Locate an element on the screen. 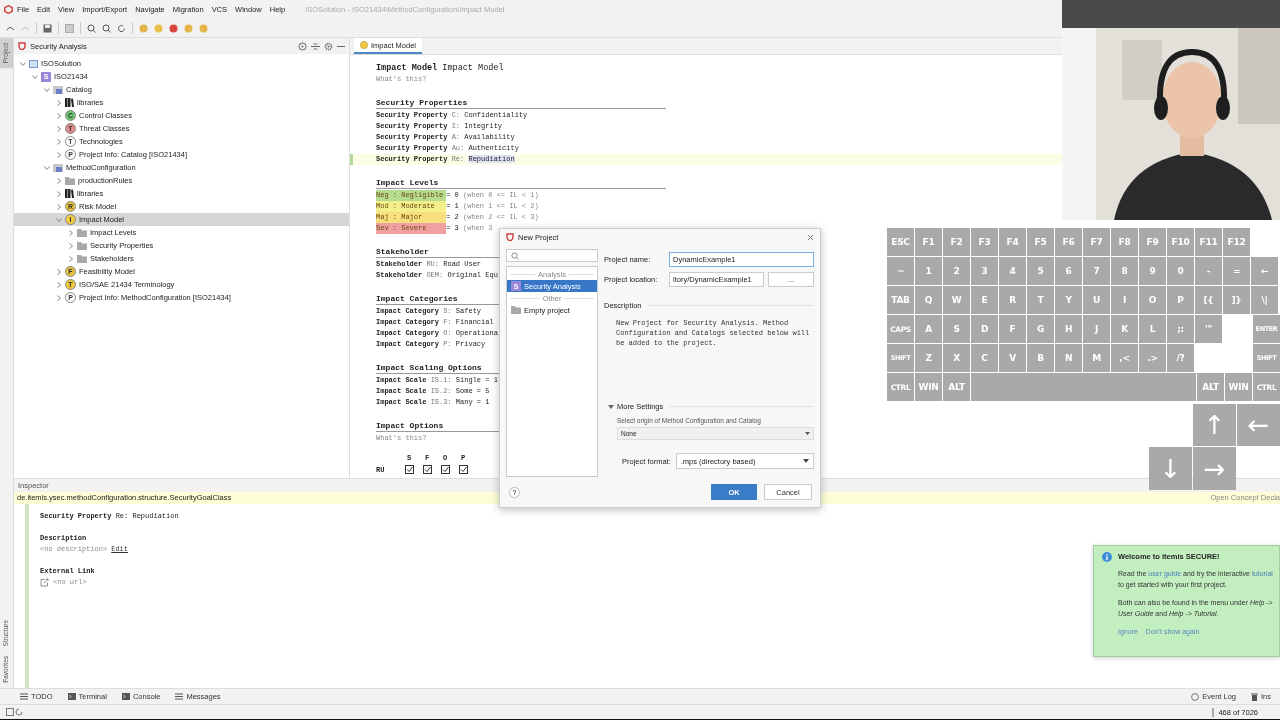 Image resolution: width=1280 pixels, height=720 pixels. keyboard-key: U is located at coordinates (1096, 300).